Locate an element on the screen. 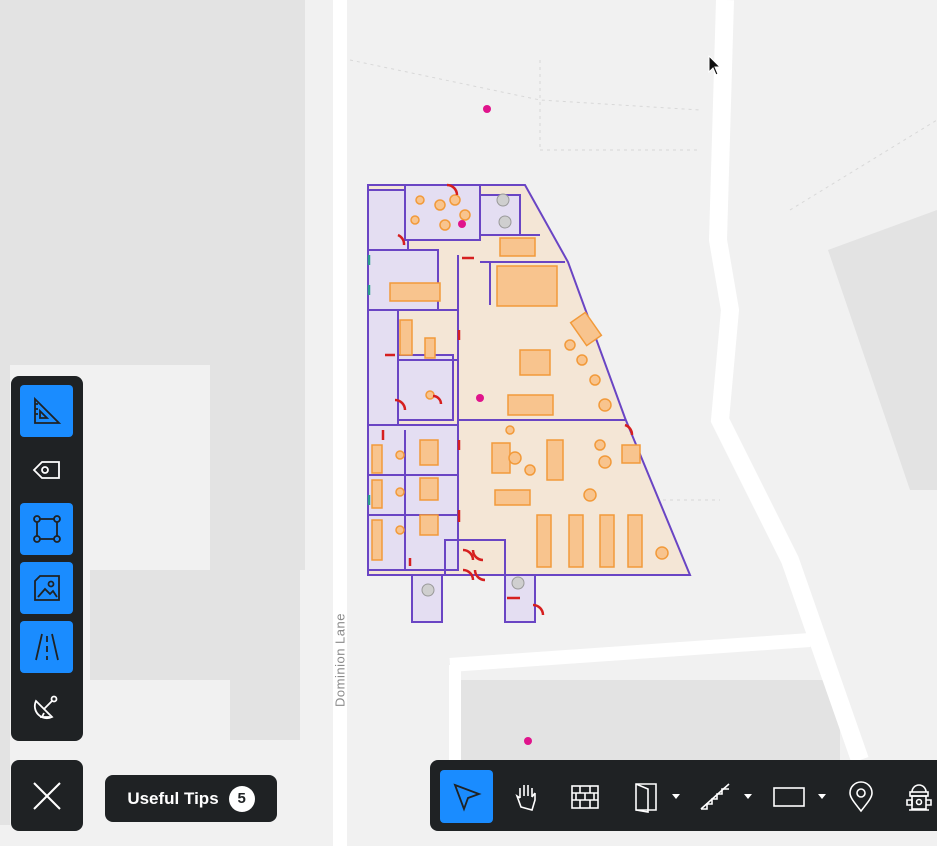 The height and width of the screenshot is (846, 937). close-icon is located at coordinates (47, 795).